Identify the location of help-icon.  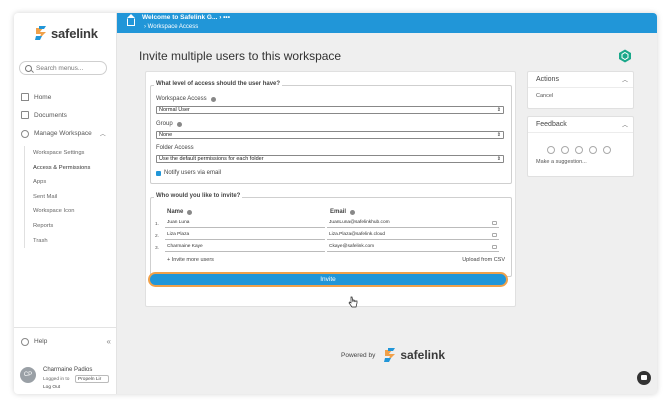
(25, 341).